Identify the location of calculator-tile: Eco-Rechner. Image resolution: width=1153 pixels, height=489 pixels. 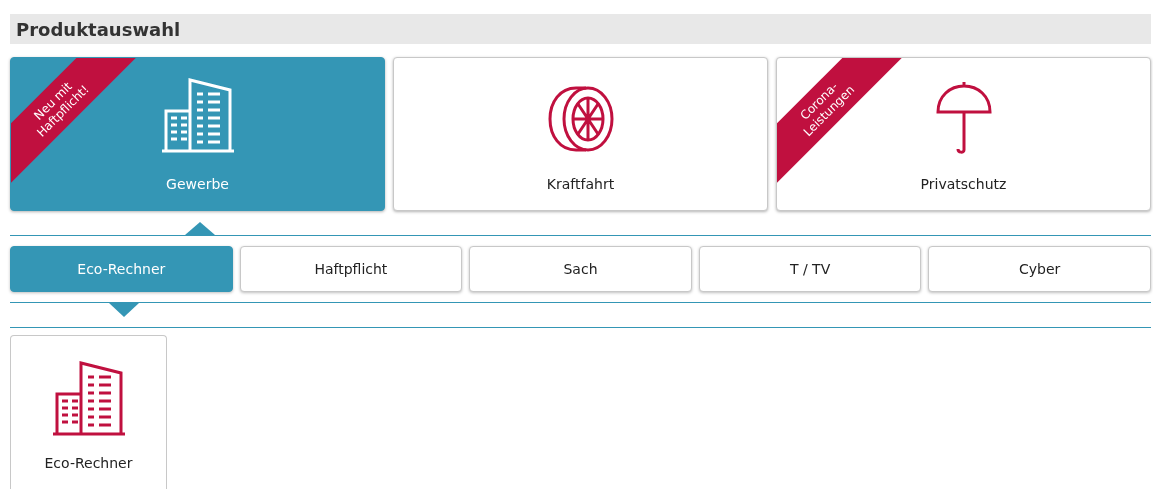
(88, 412).